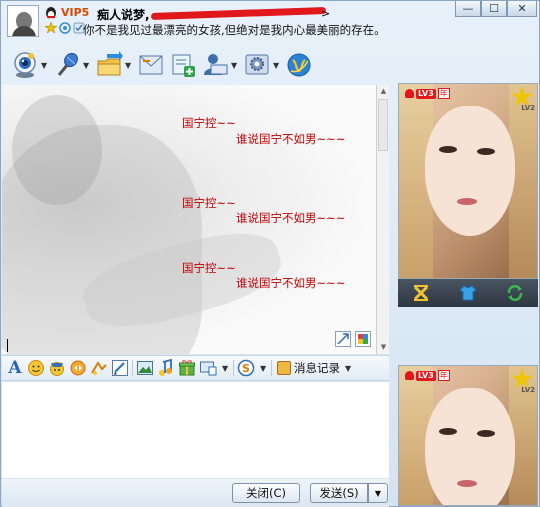 Image resolution: width=540 pixels, height=507 pixels. Describe the element at coordinates (87, 65) in the screenshot. I see `voice-call-dropdown-icon: ▼` at that location.